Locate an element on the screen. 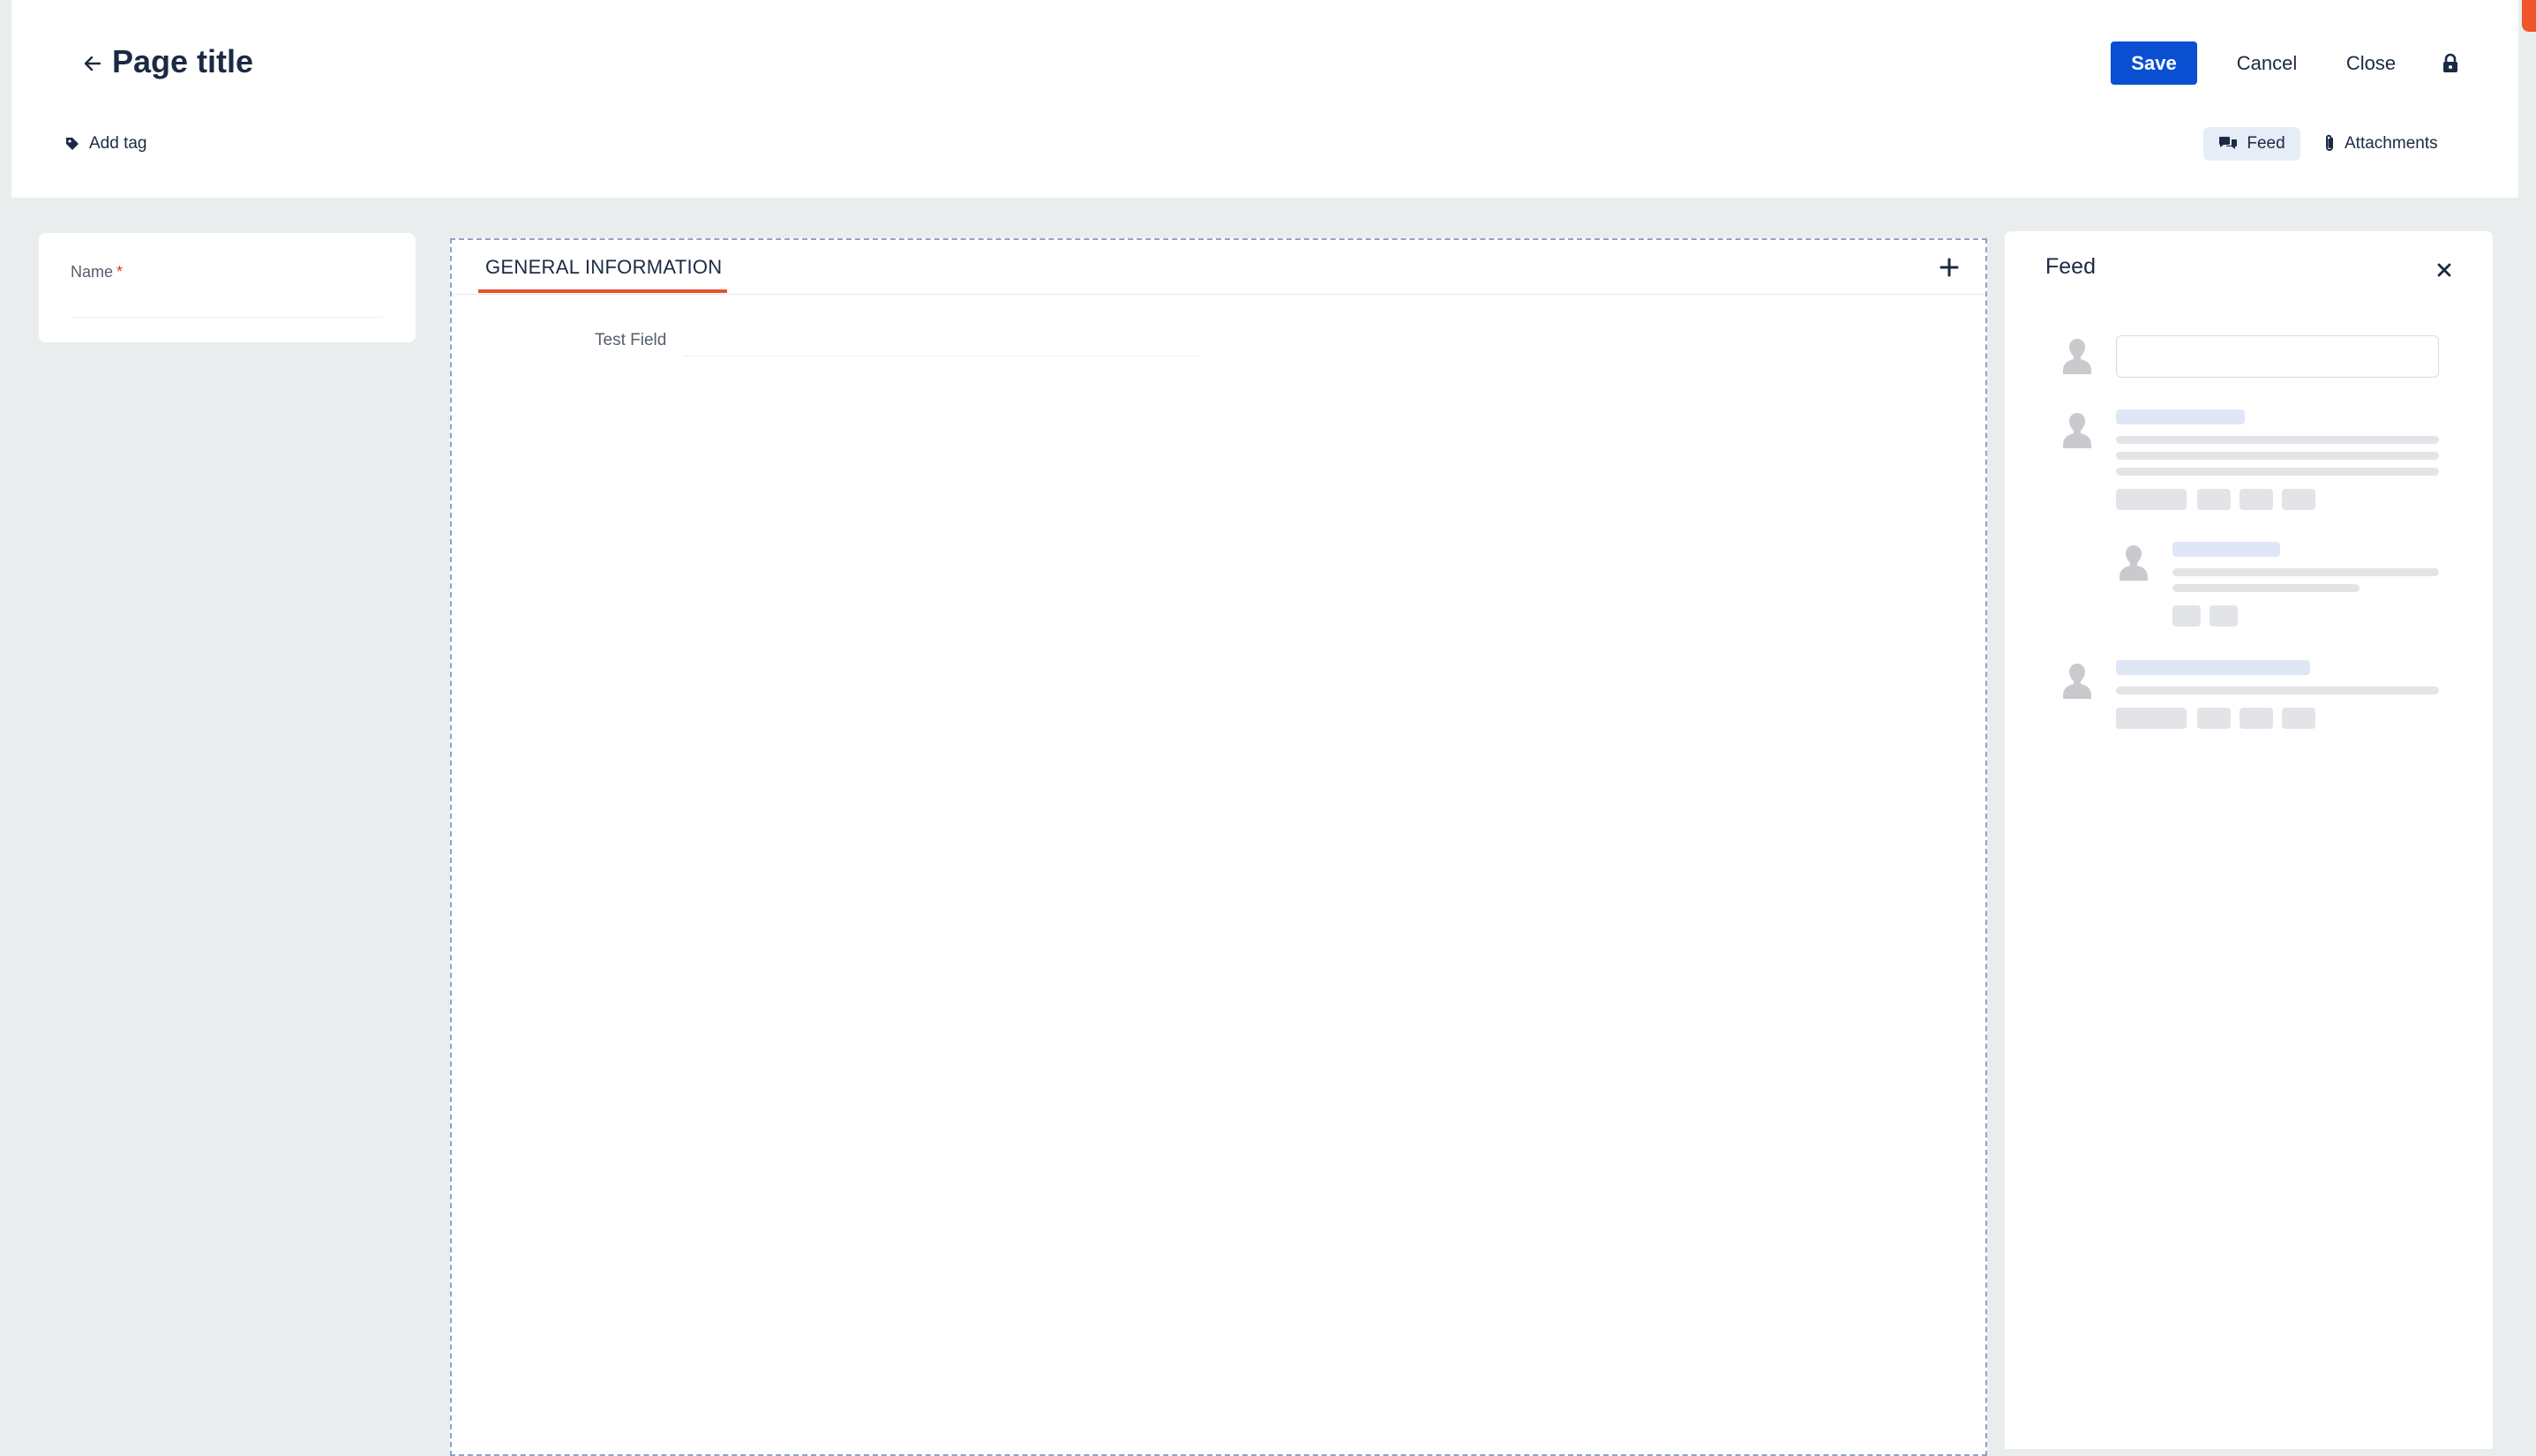  lock-icon is located at coordinates (2450, 62).